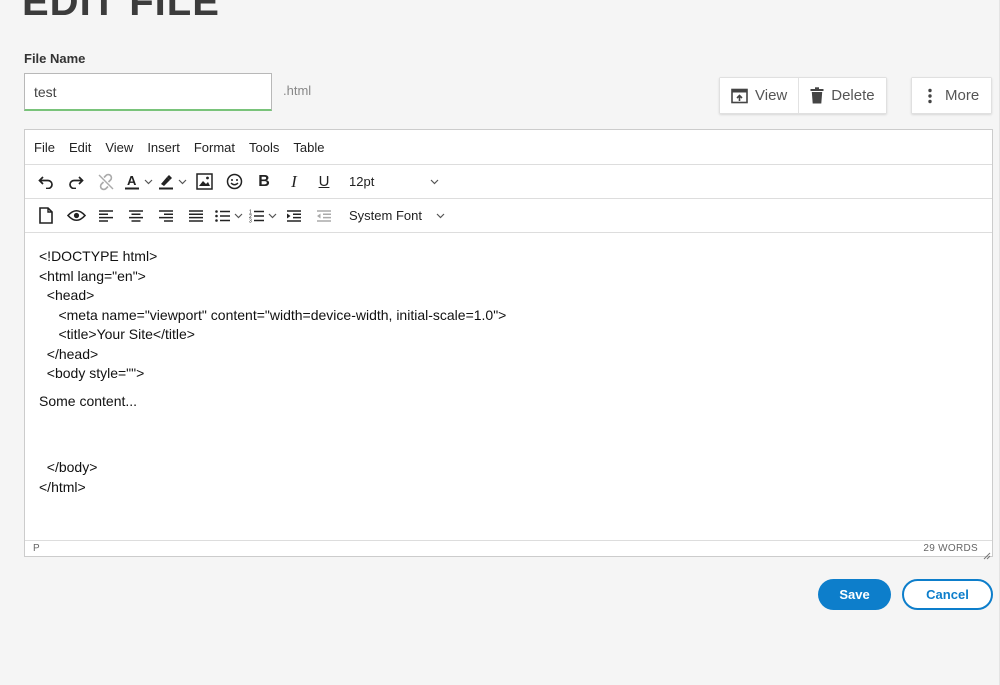 The image size is (1000, 685). Describe the element at coordinates (817, 95) in the screenshot. I see `trash-icon` at that location.